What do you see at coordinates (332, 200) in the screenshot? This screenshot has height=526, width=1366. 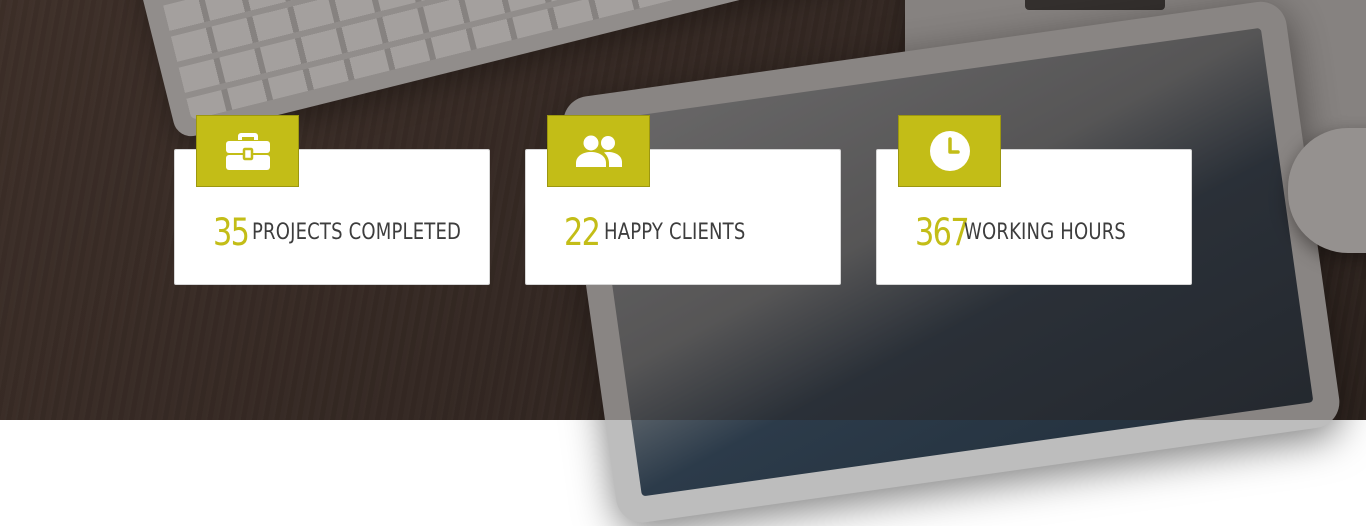 I see `stat-card-projects: 35 PROJECTS COMPLETED` at bounding box center [332, 200].